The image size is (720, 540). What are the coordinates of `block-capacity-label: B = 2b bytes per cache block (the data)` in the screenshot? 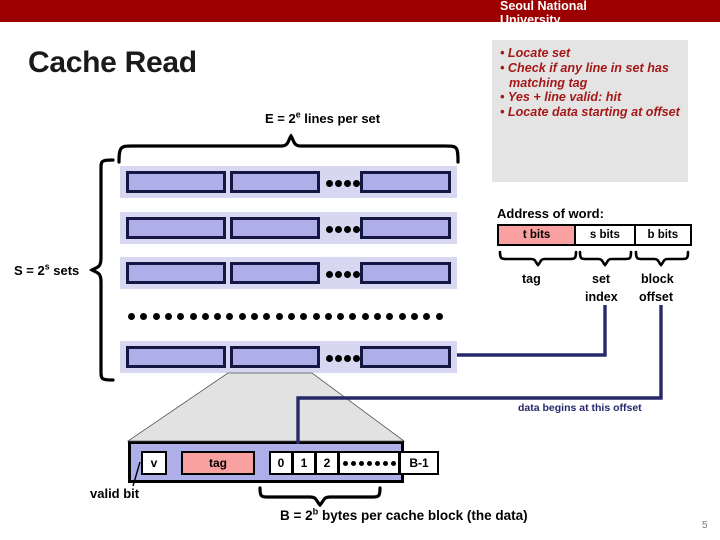 It's located at (404, 515).